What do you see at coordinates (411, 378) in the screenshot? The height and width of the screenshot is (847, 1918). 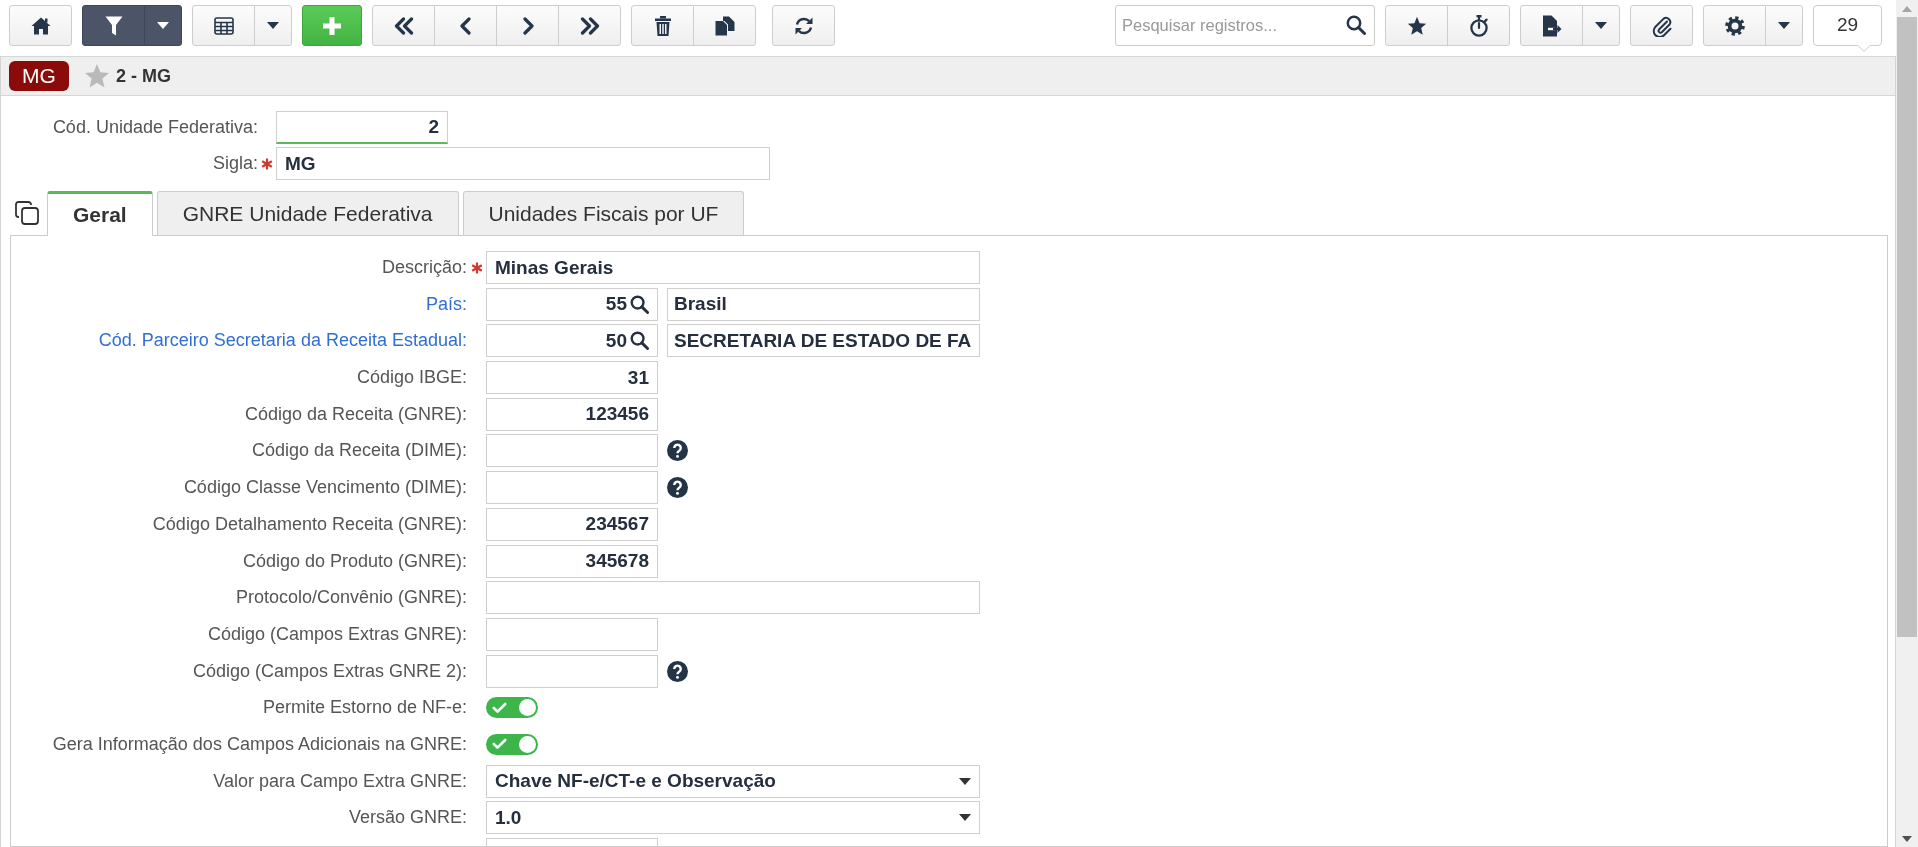 I see `field-label: Código IBGE:` at bounding box center [411, 378].